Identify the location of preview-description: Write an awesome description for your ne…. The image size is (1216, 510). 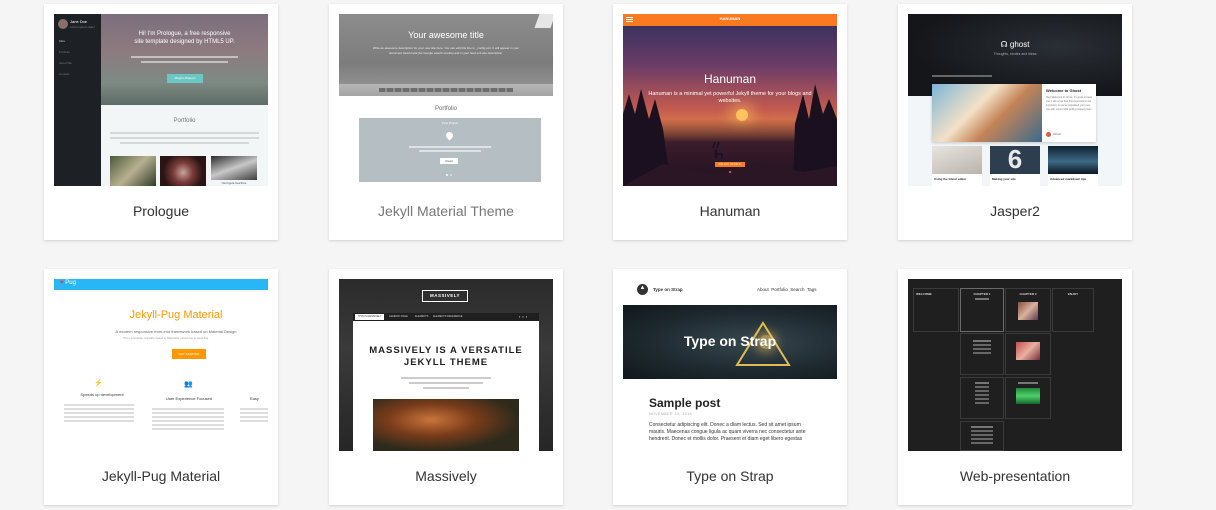
(446, 50).